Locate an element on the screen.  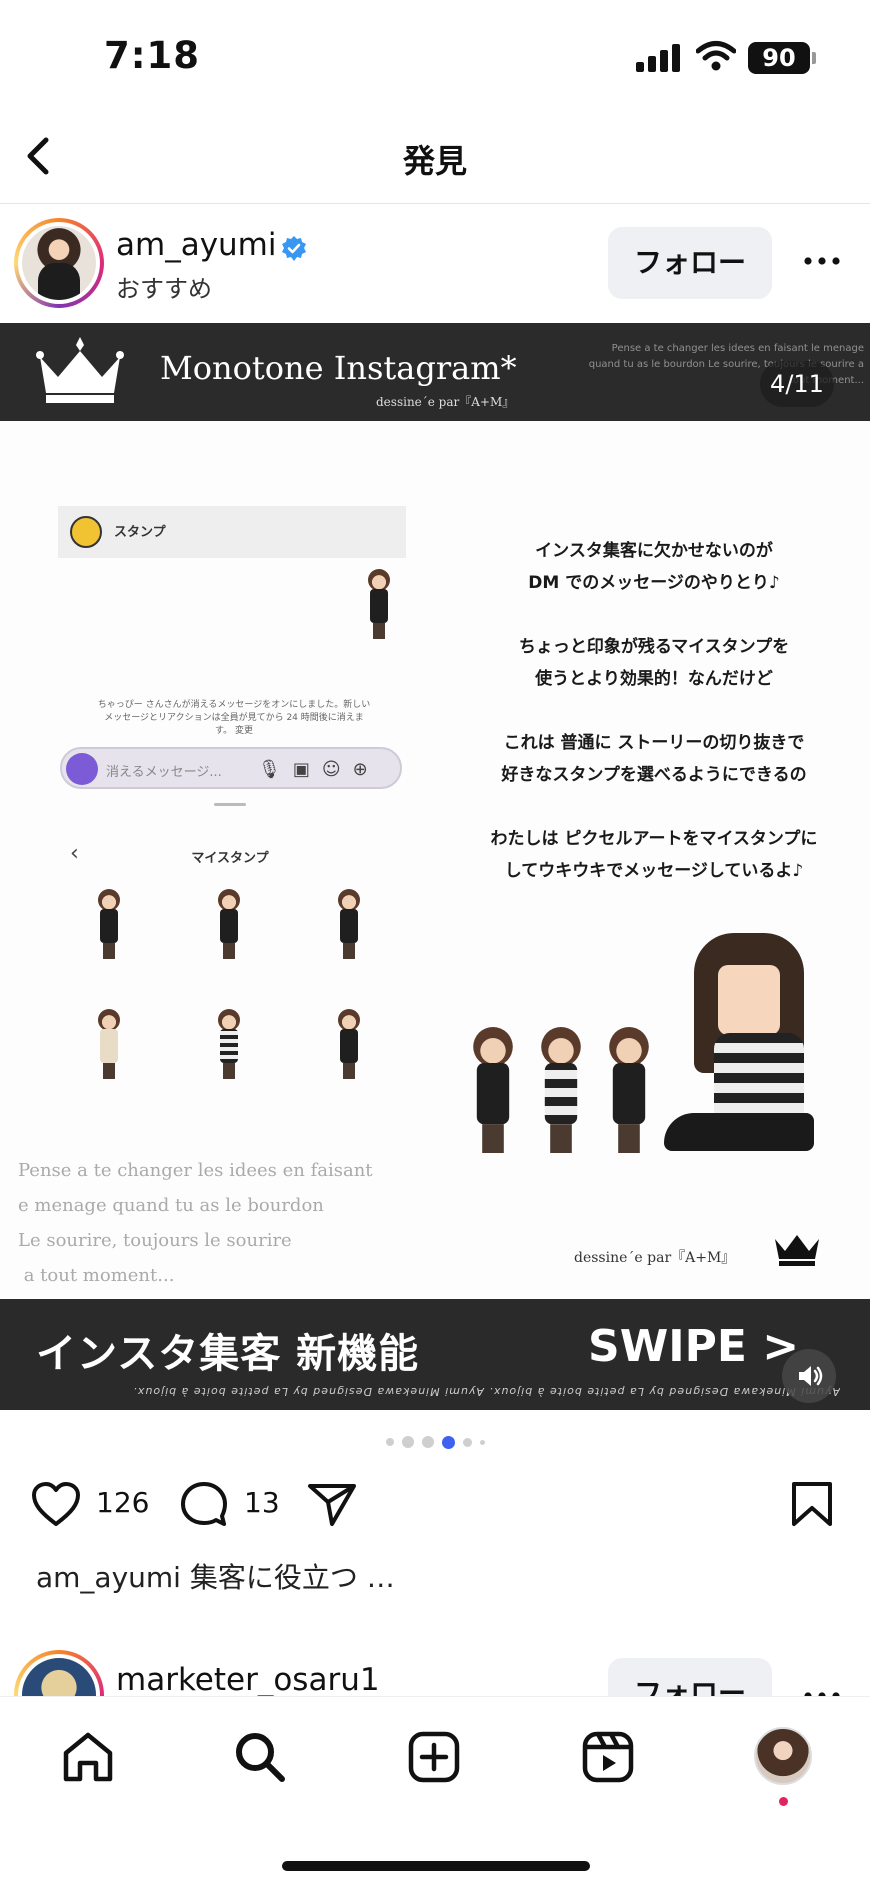
crown-small-icon is located at coordinates (797, 1250).